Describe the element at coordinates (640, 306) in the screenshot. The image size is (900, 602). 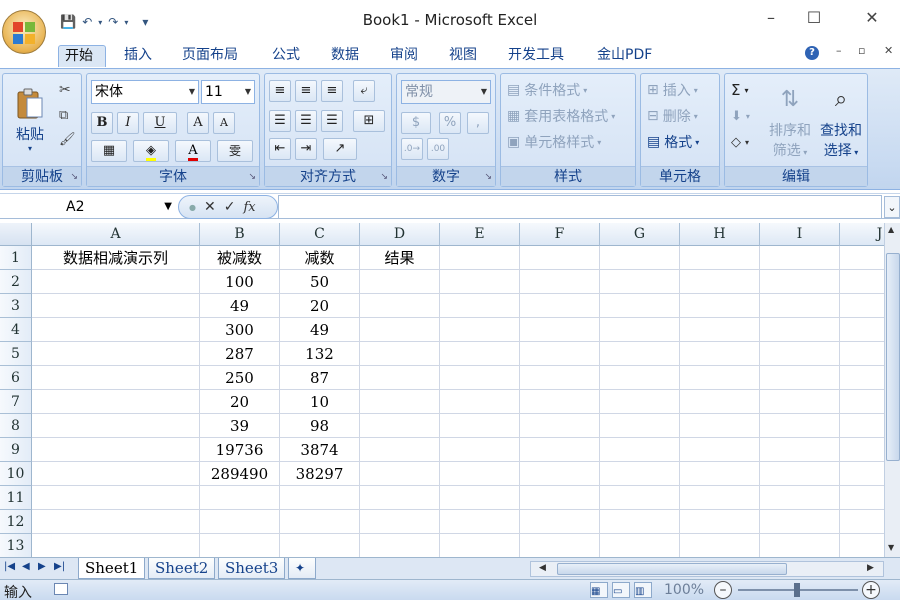
I see `cell-g3` at that location.